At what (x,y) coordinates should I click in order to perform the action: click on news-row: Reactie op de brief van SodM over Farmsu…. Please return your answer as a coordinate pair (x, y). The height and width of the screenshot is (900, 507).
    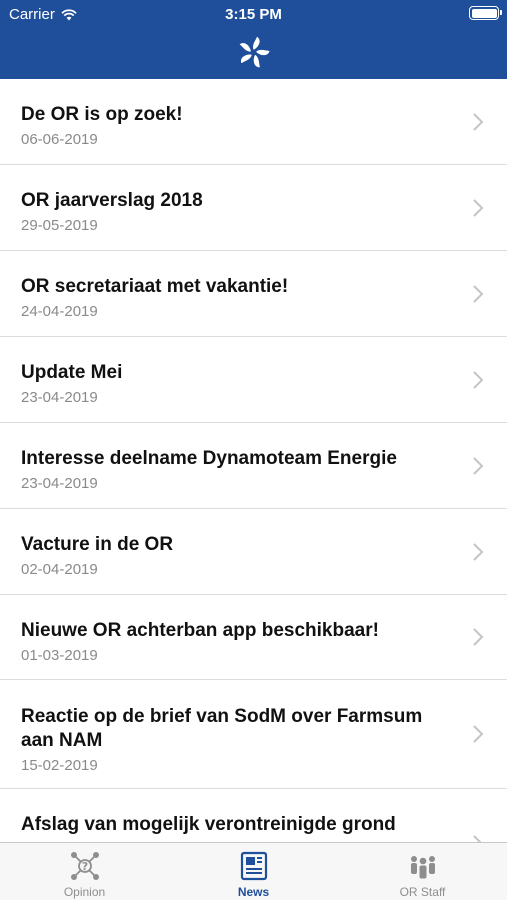
    Looking at the image, I should click on (253, 734).